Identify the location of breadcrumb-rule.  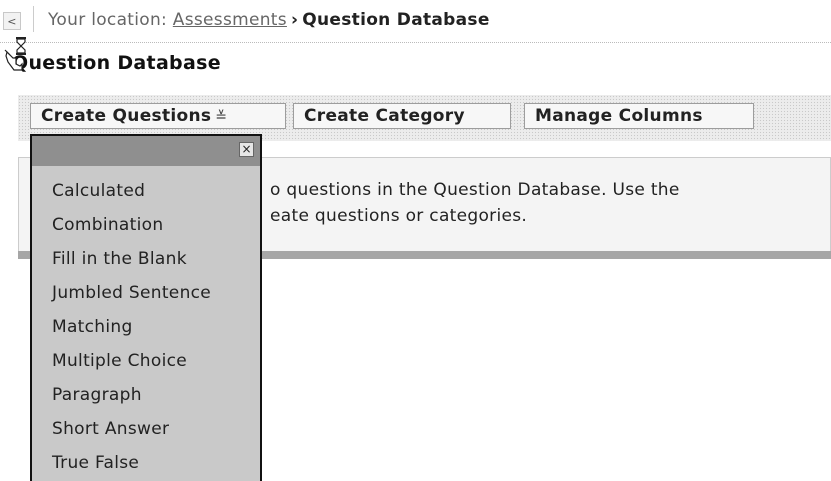
(415, 42).